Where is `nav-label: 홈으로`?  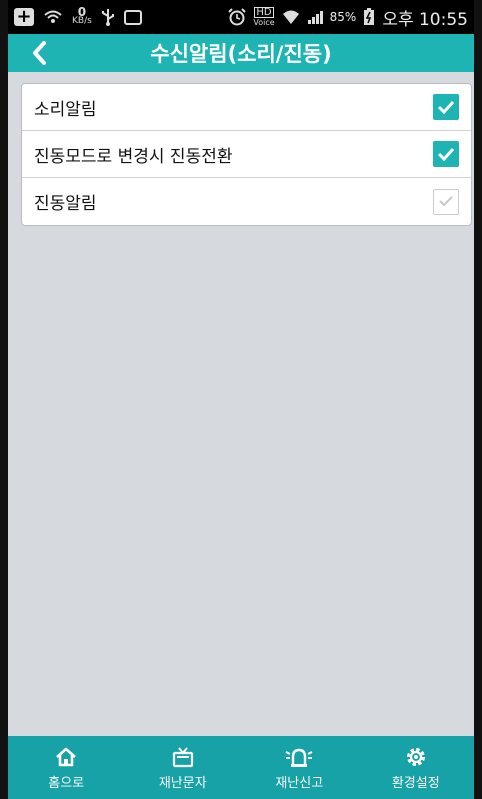 nav-label: 홈으로 is located at coordinates (66, 783).